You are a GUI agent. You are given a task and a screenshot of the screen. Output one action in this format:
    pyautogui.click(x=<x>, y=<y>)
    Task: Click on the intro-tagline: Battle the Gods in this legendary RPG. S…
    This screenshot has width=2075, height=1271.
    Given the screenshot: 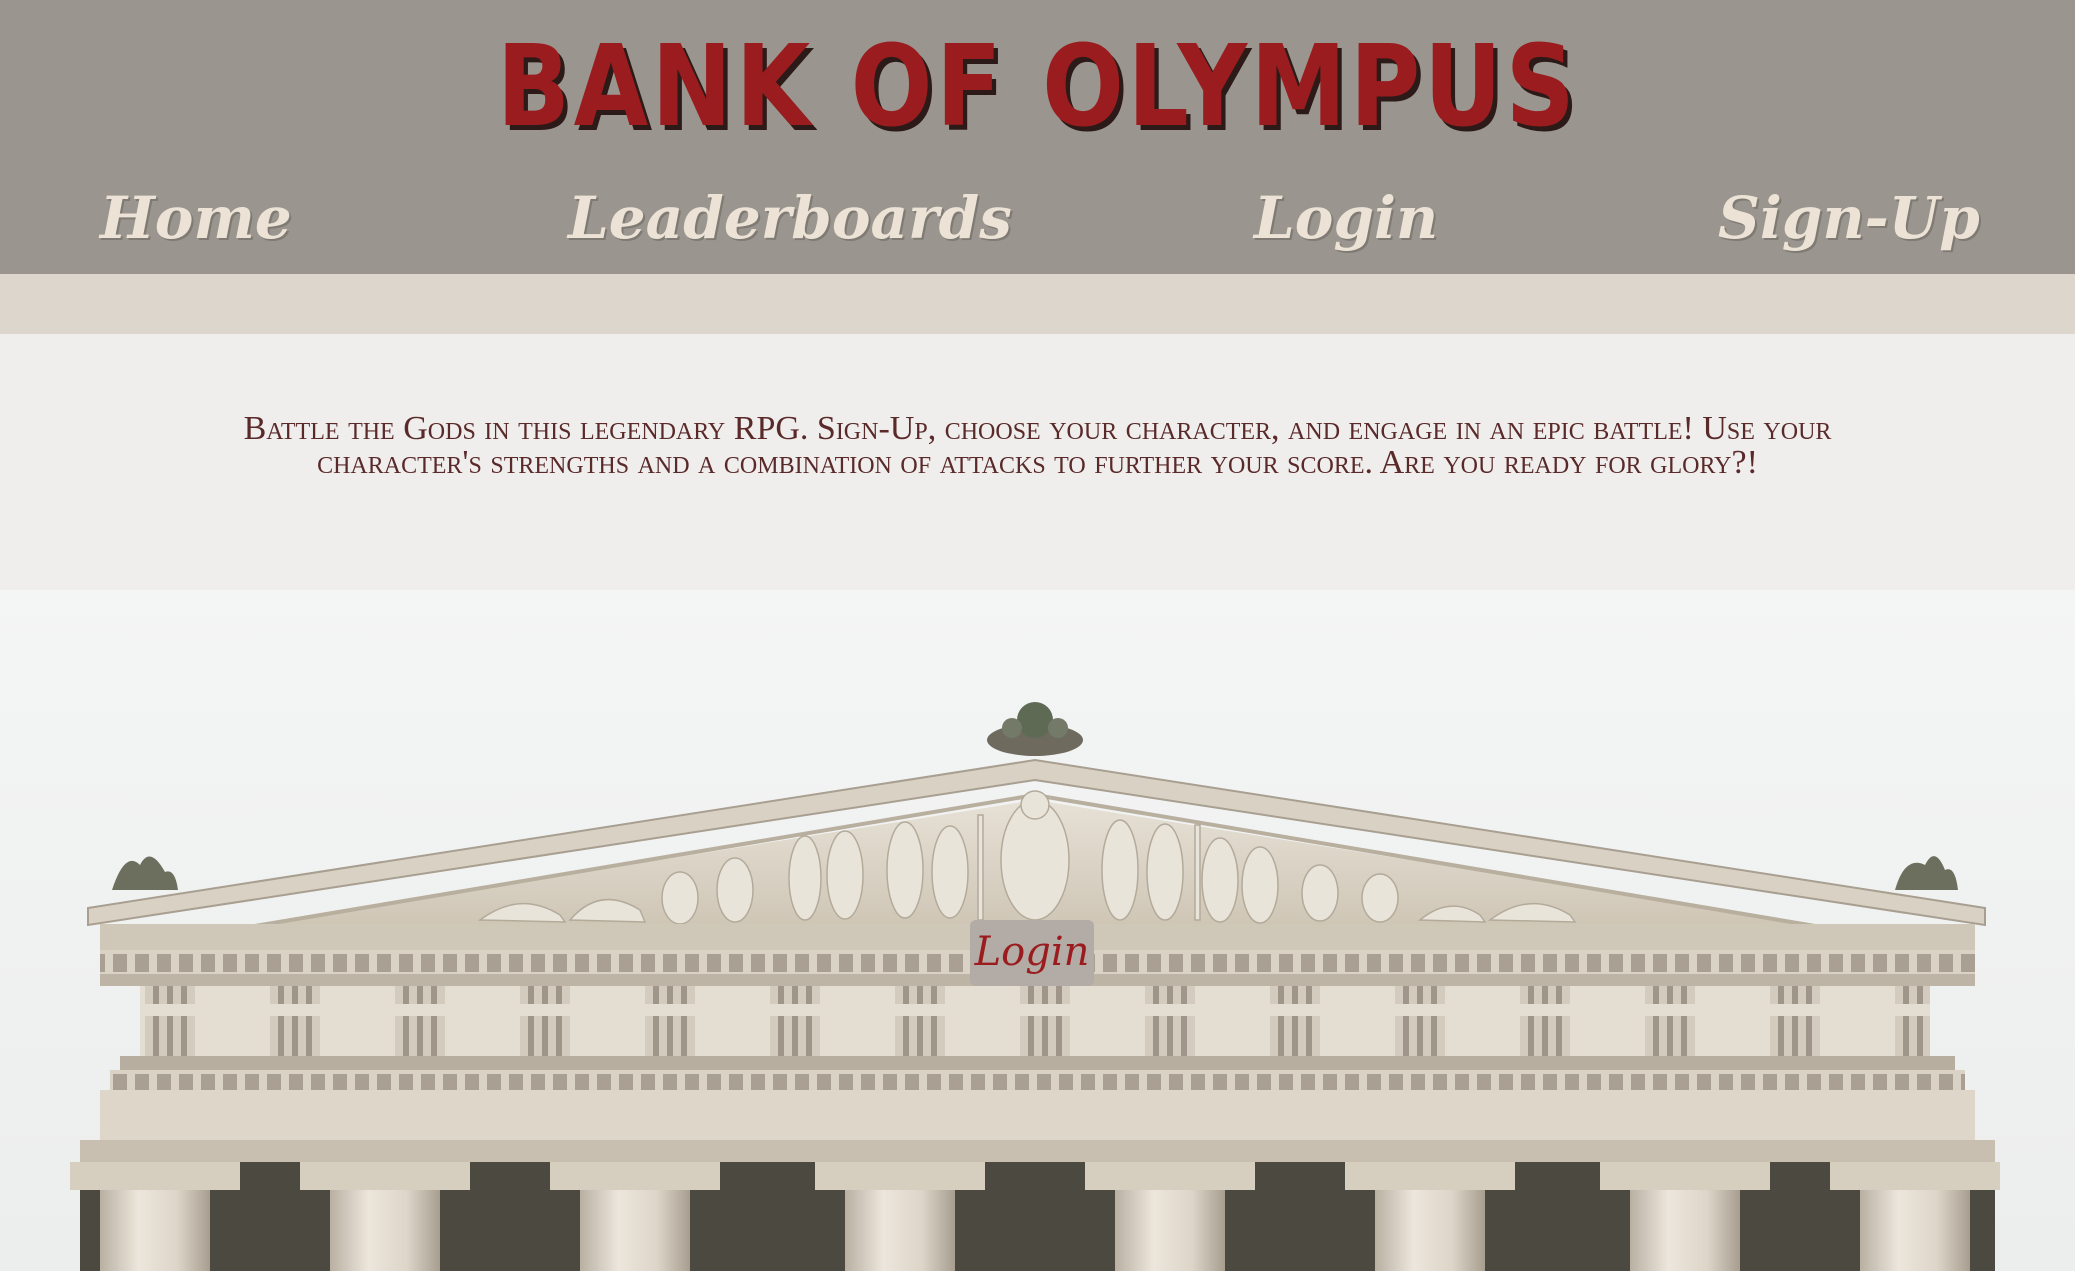 What is the action you would take?
    pyautogui.click(x=1037, y=445)
    